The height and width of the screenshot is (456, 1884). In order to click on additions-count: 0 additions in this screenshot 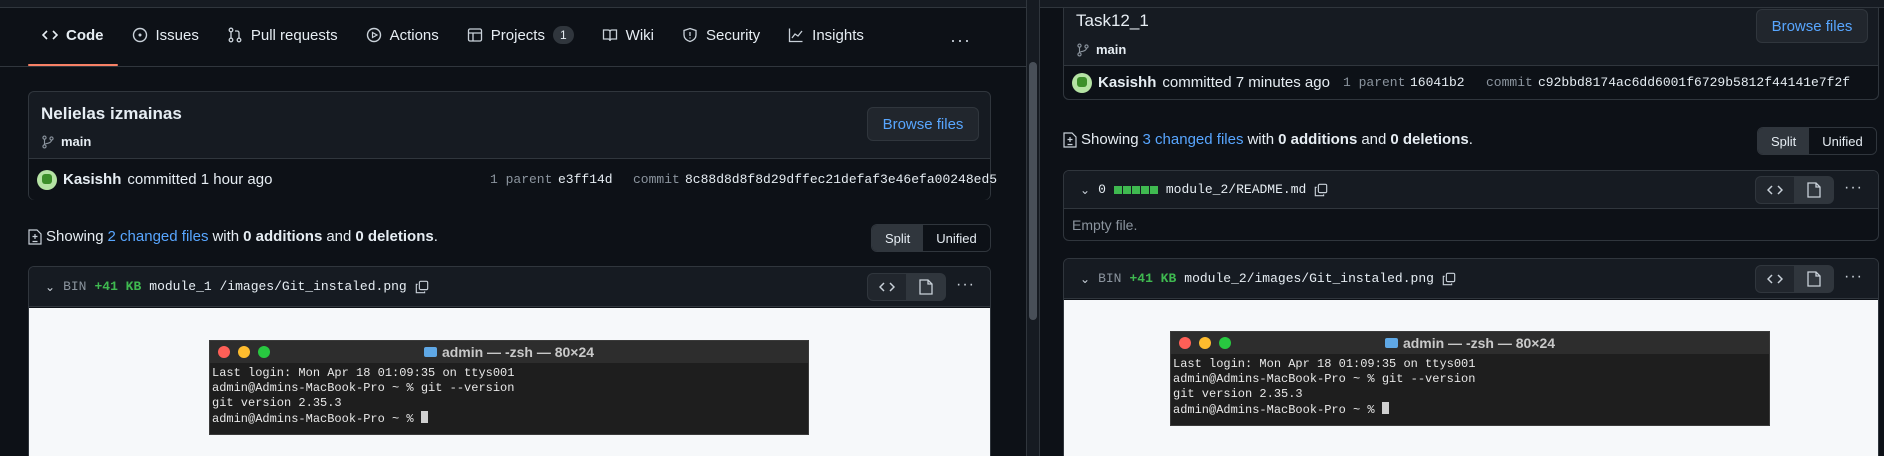, I will do `click(1318, 139)`.